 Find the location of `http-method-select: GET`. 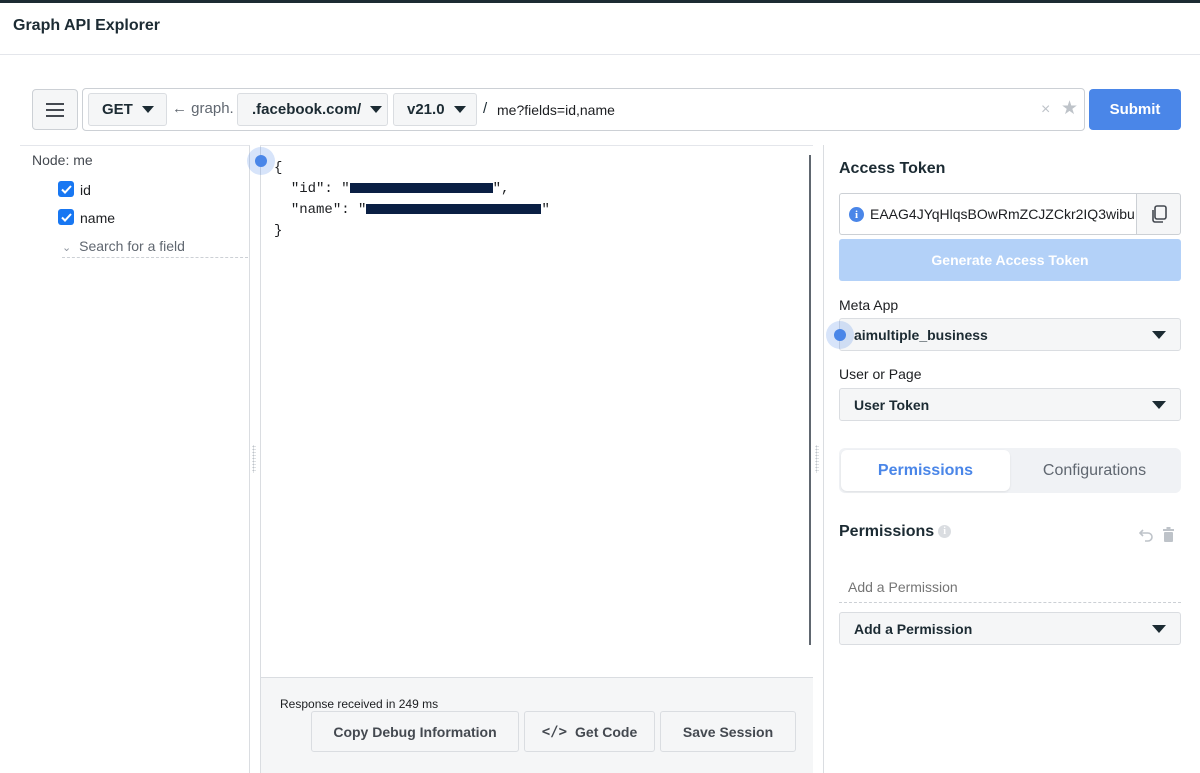

http-method-select: GET is located at coordinates (127, 109).